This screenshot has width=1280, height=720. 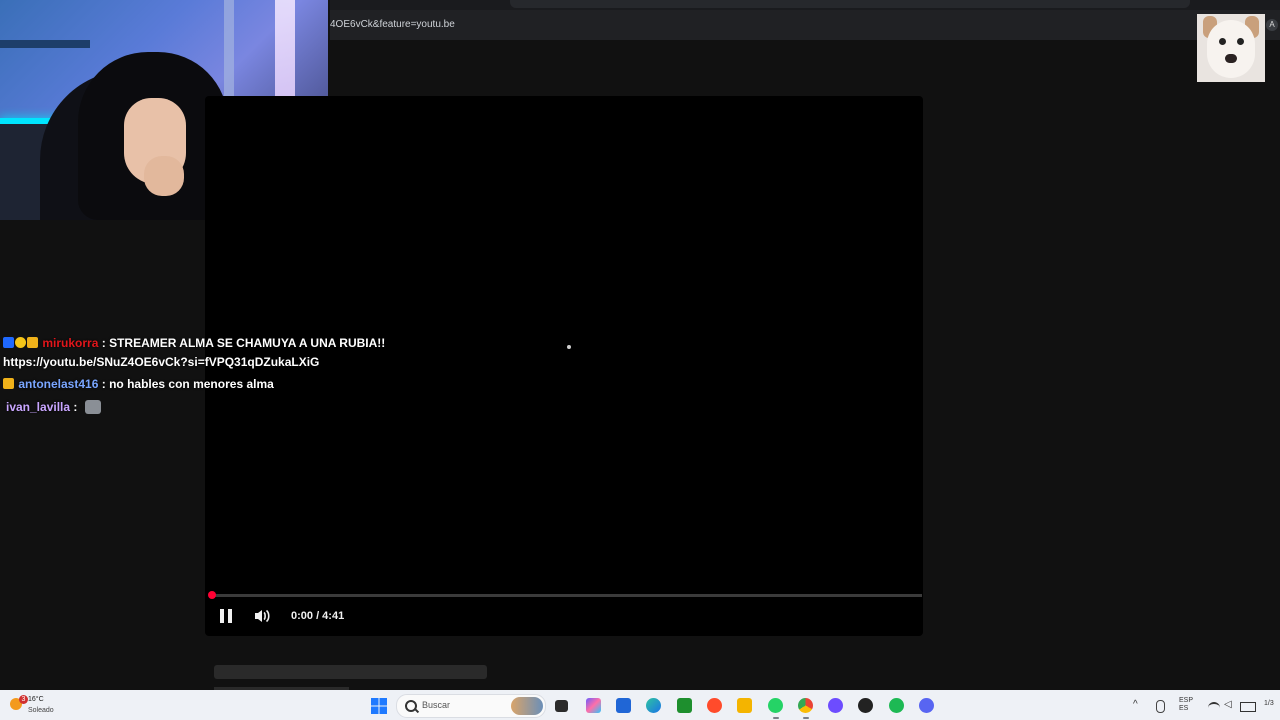 What do you see at coordinates (1272, 25) in the screenshot?
I see `profile-icon: A` at bounding box center [1272, 25].